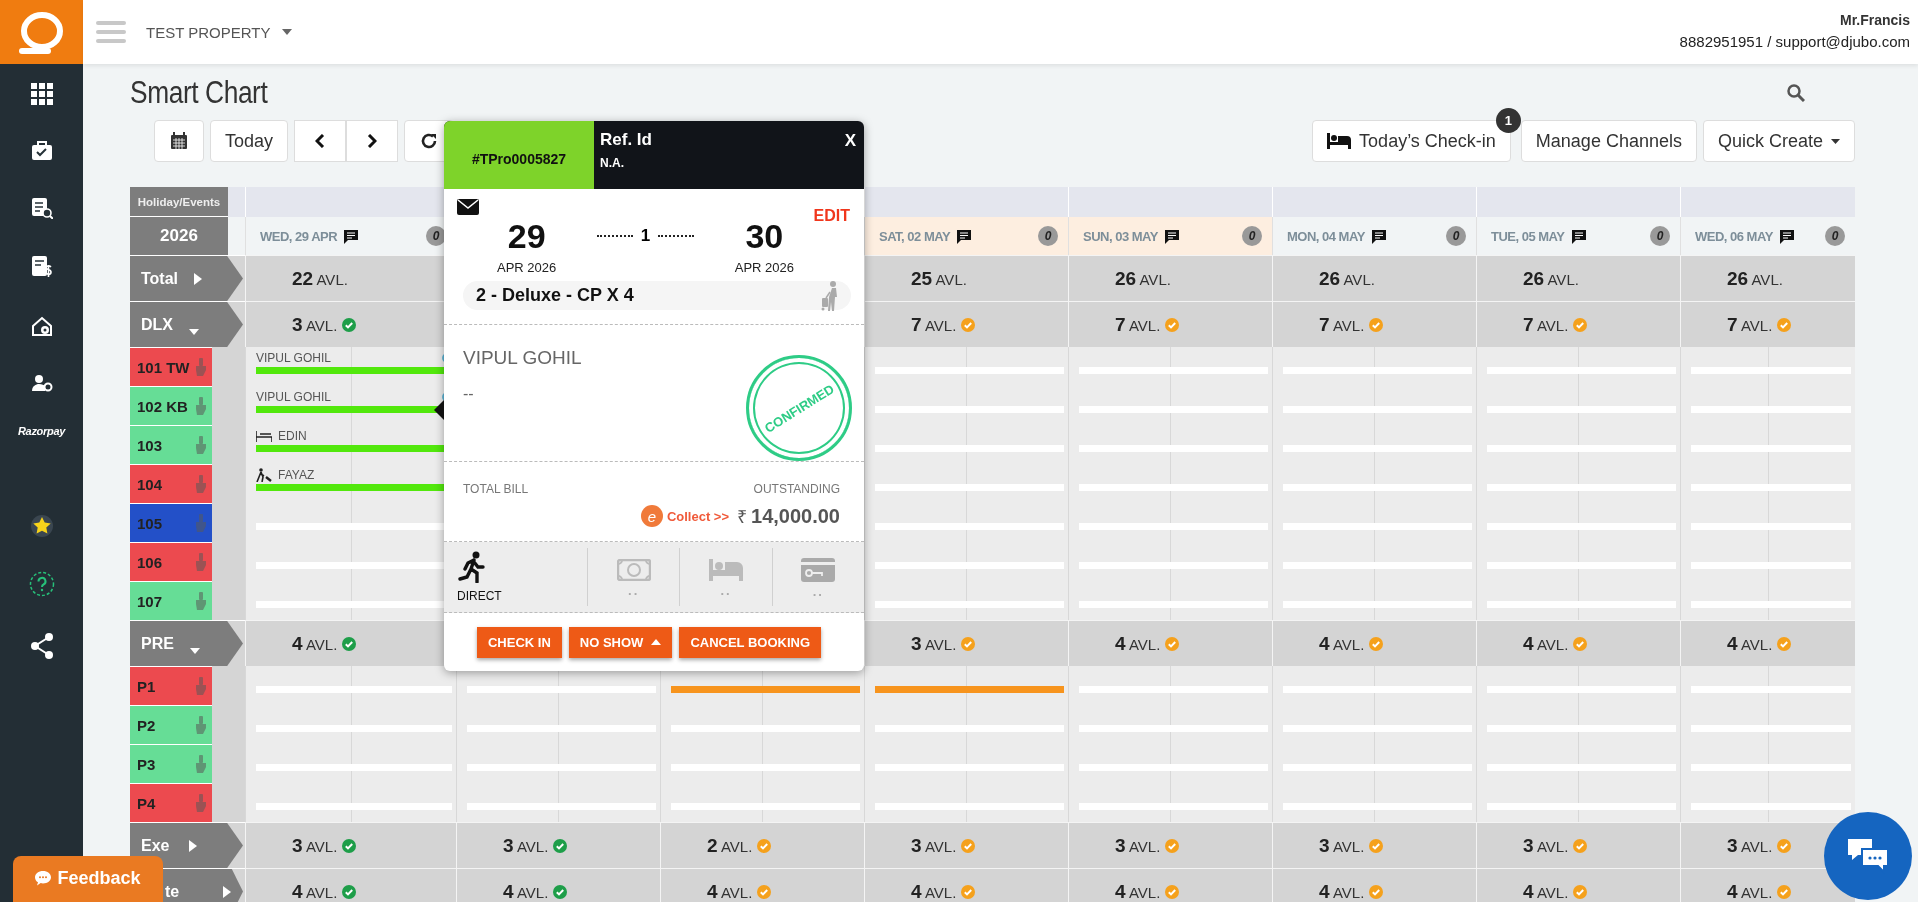 This screenshot has width=1918, height=902. Describe the element at coordinates (320, 141) in the screenshot. I see `previous-button` at that location.